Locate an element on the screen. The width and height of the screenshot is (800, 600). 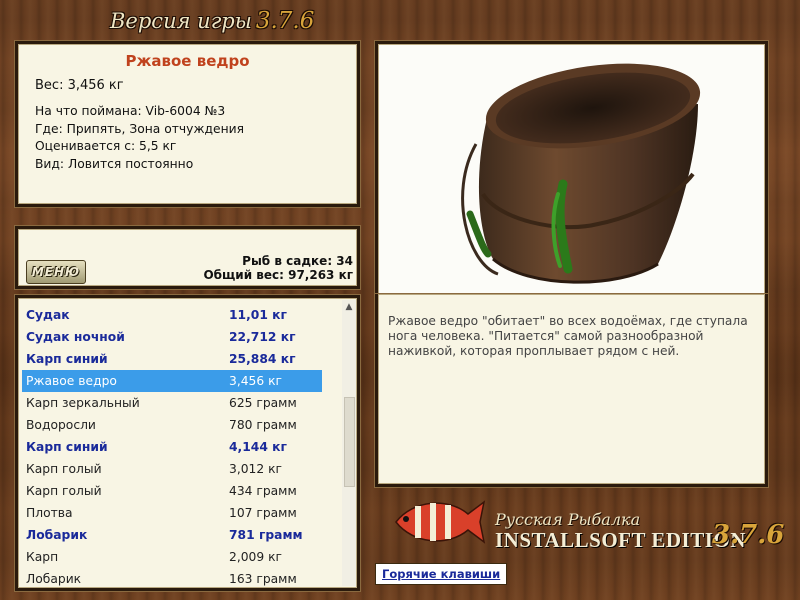
fish-list-row: Плотва 107 грамм is located at coordinates (172, 513).